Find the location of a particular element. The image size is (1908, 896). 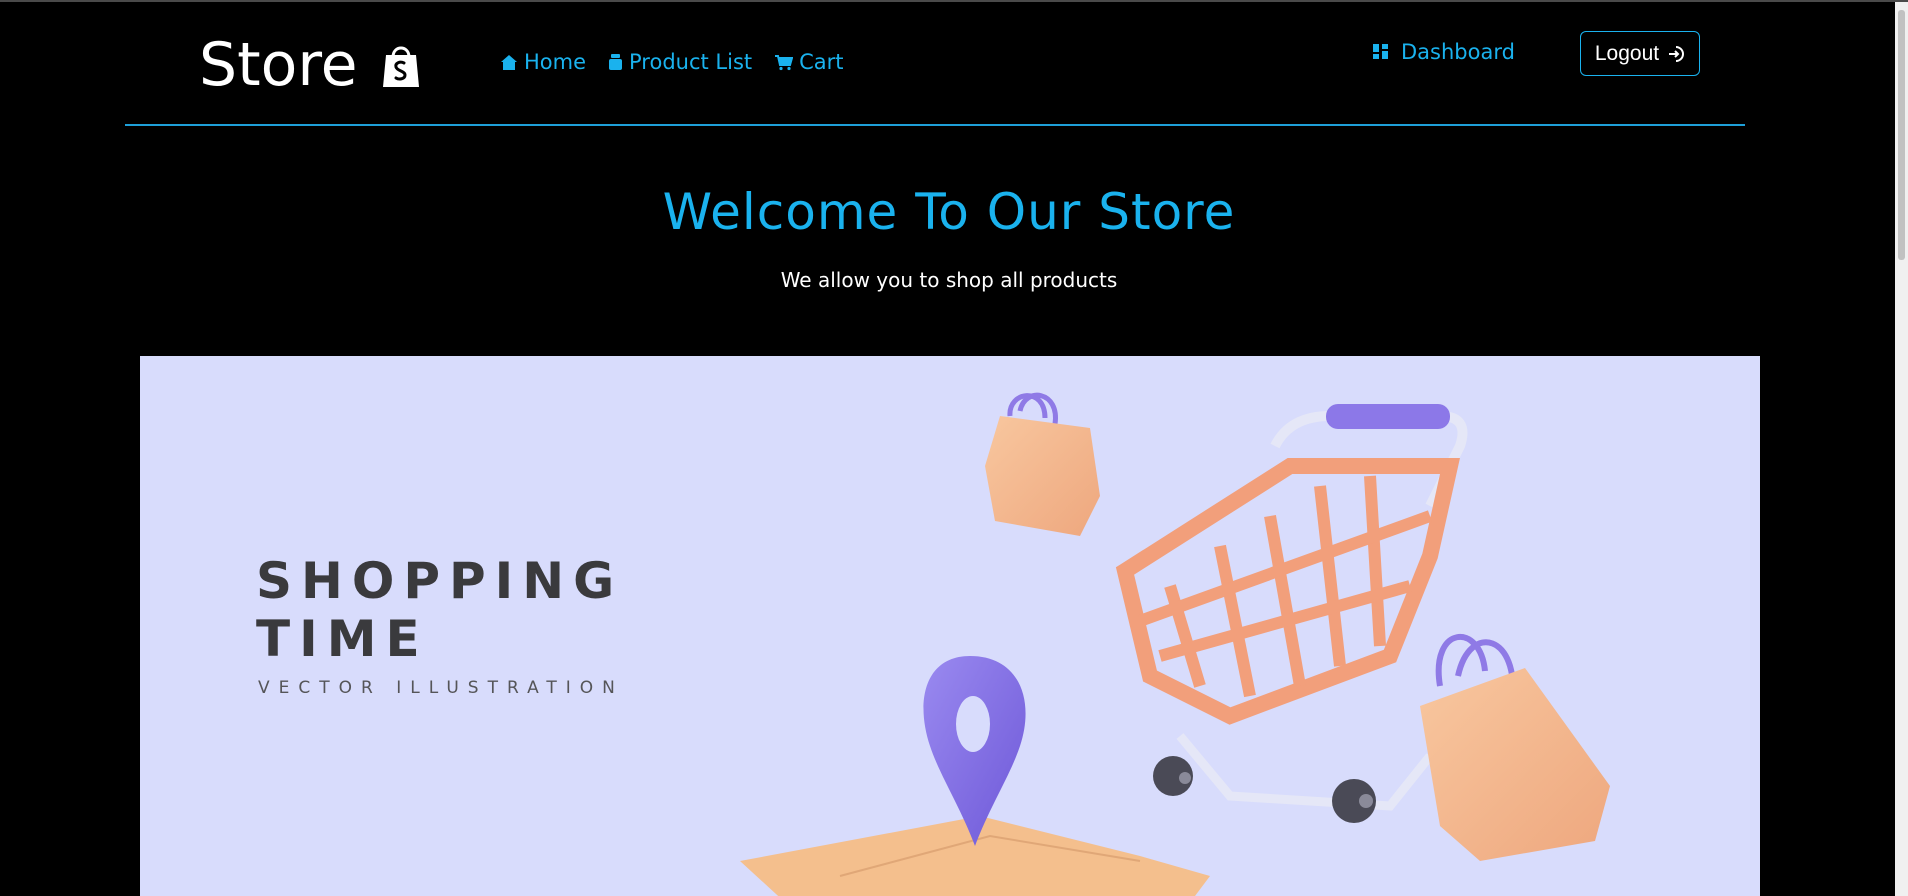

nav-product-list: Product List is located at coordinates (680, 62).